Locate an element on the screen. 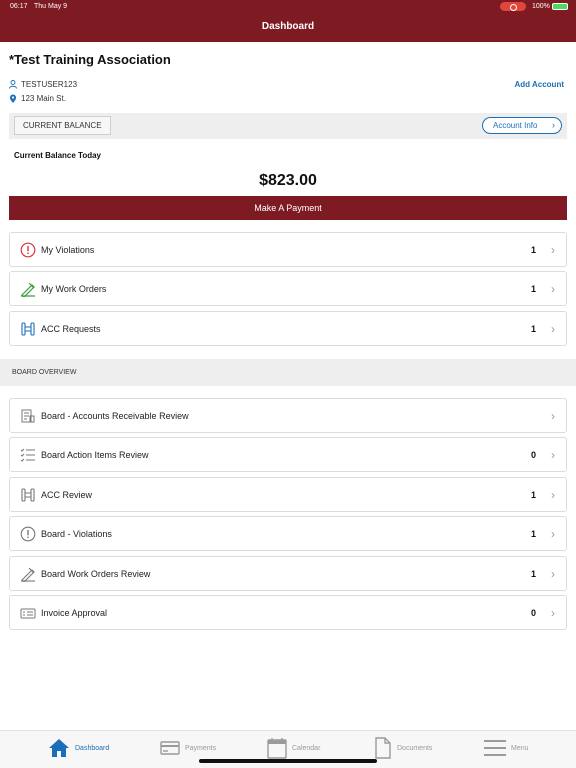 The width and height of the screenshot is (576, 768). association-name: *Test Training Association is located at coordinates (90, 59).